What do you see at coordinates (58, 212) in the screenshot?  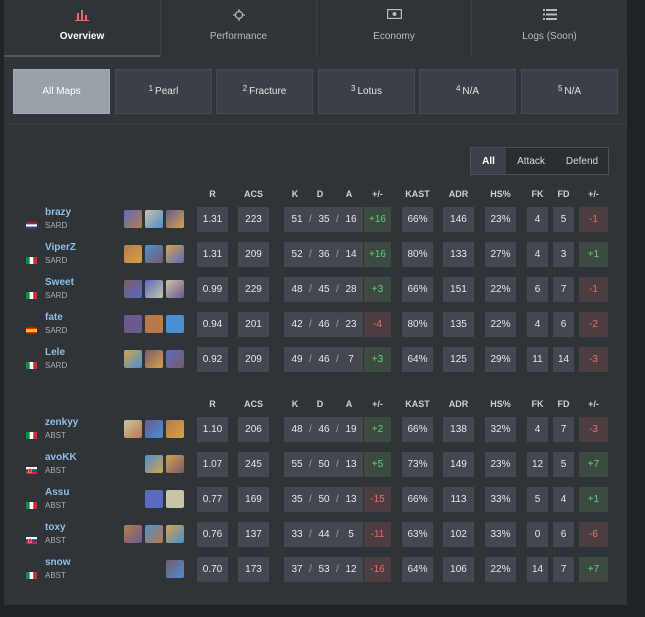 I see `player-name-link: brazy` at bounding box center [58, 212].